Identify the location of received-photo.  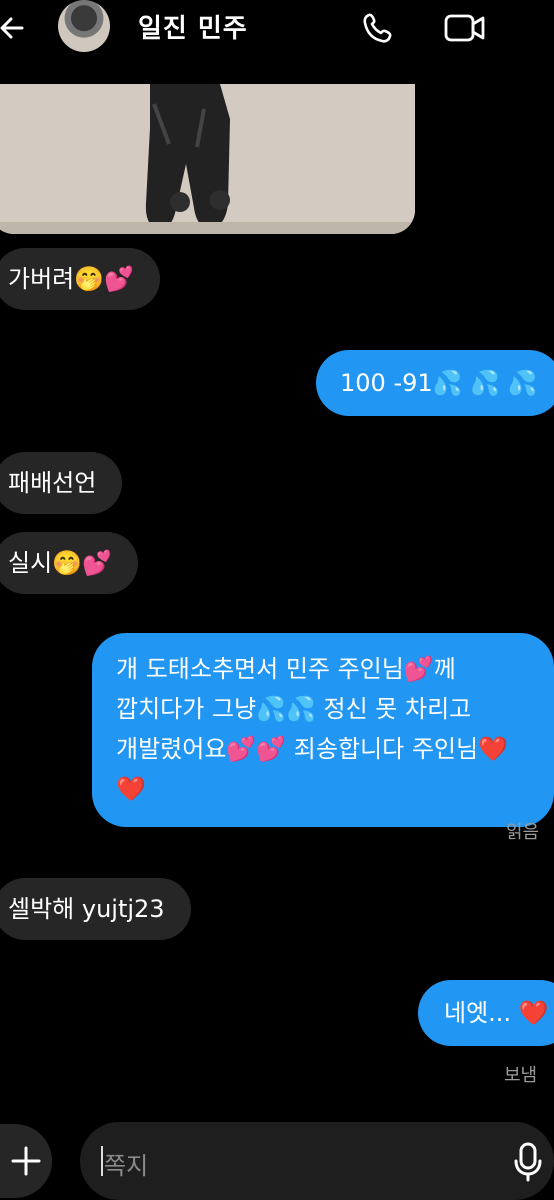
(207, 159).